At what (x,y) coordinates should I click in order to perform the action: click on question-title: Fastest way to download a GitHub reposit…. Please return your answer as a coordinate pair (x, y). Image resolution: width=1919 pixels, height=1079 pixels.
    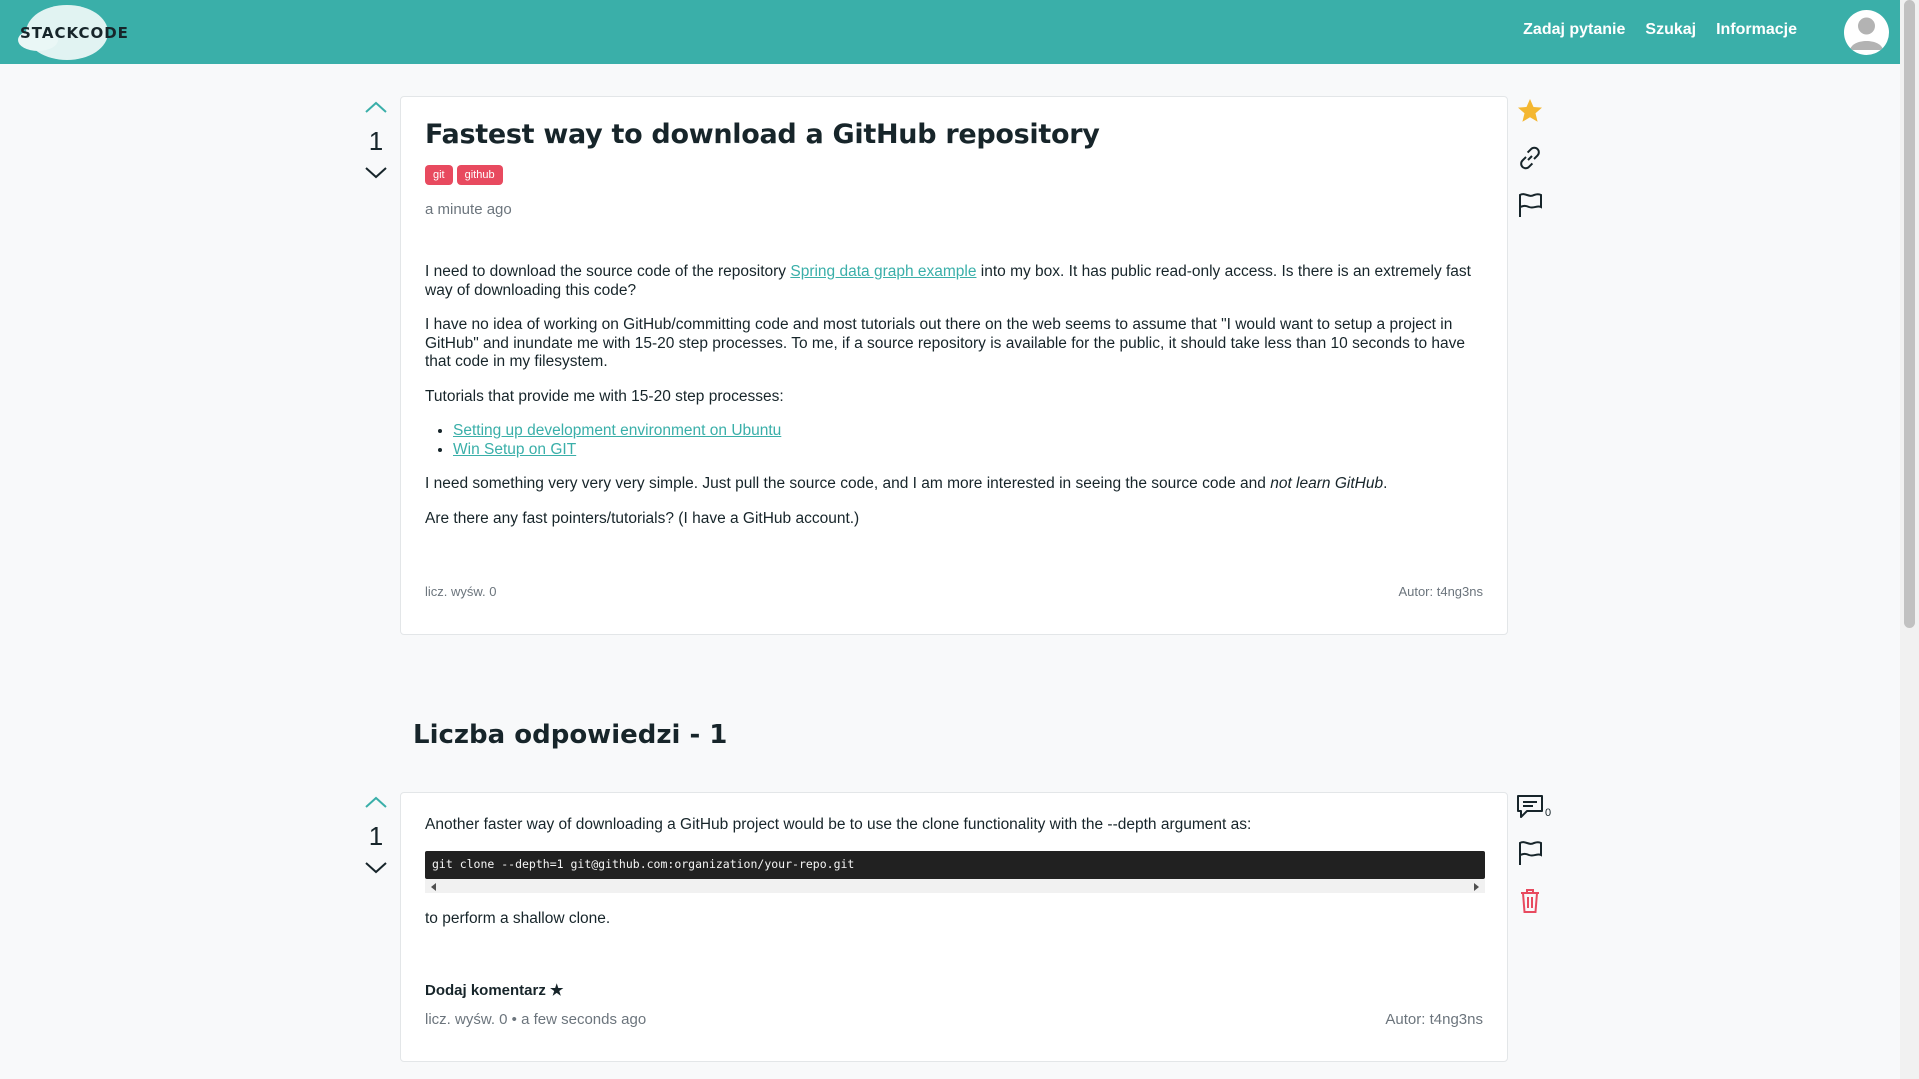
    Looking at the image, I should click on (762, 134).